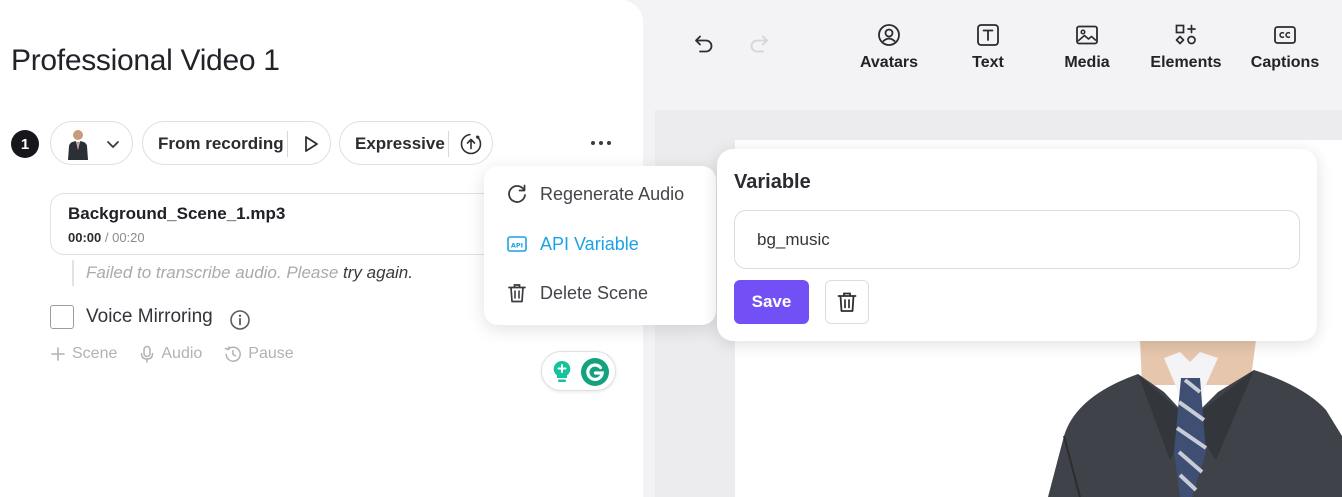 The height and width of the screenshot is (497, 1342). I want to click on pause-clock-icon, so click(233, 354).